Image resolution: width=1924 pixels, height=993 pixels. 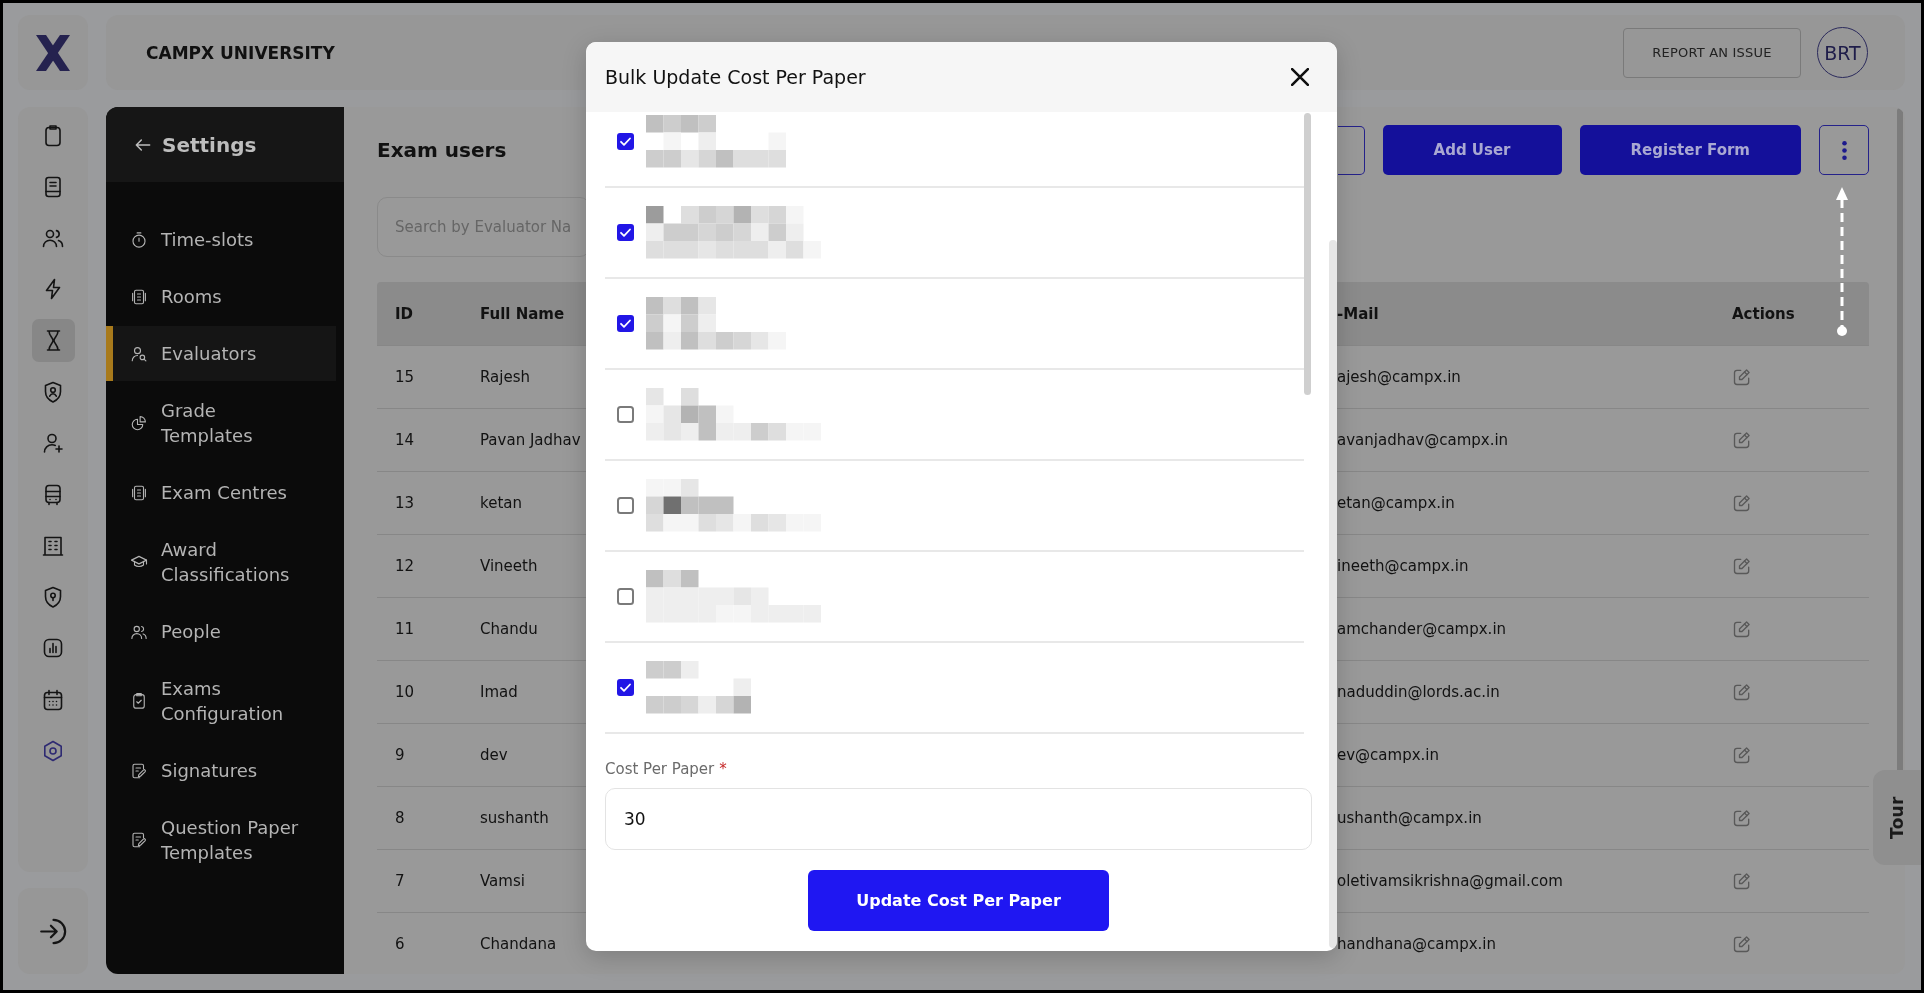 What do you see at coordinates (404, 313) in the screenshot?
I see `column-header: ID` at bounding box center [404, 313].